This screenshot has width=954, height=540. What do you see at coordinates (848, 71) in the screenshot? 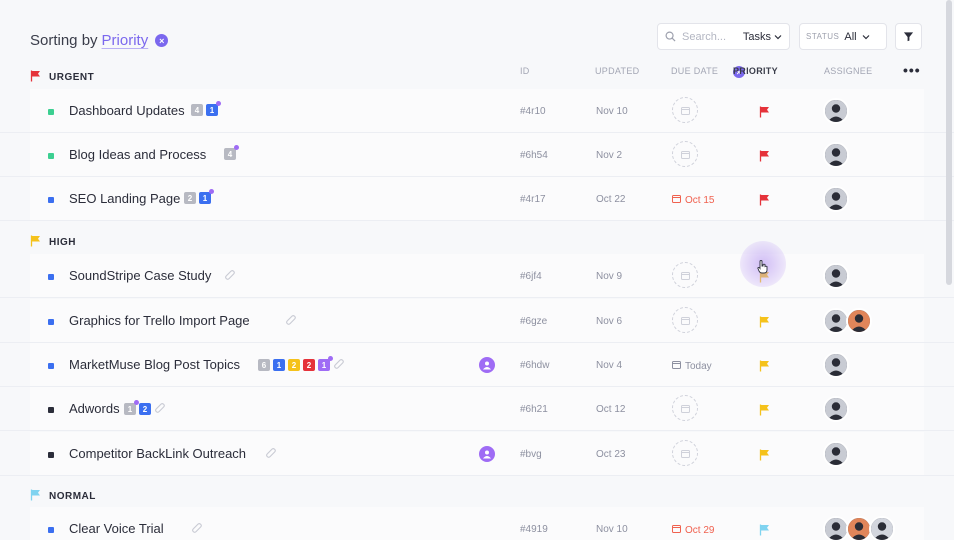
I see `column-header-assignee: ASSIGNEE` at bounding box center [848, 71].